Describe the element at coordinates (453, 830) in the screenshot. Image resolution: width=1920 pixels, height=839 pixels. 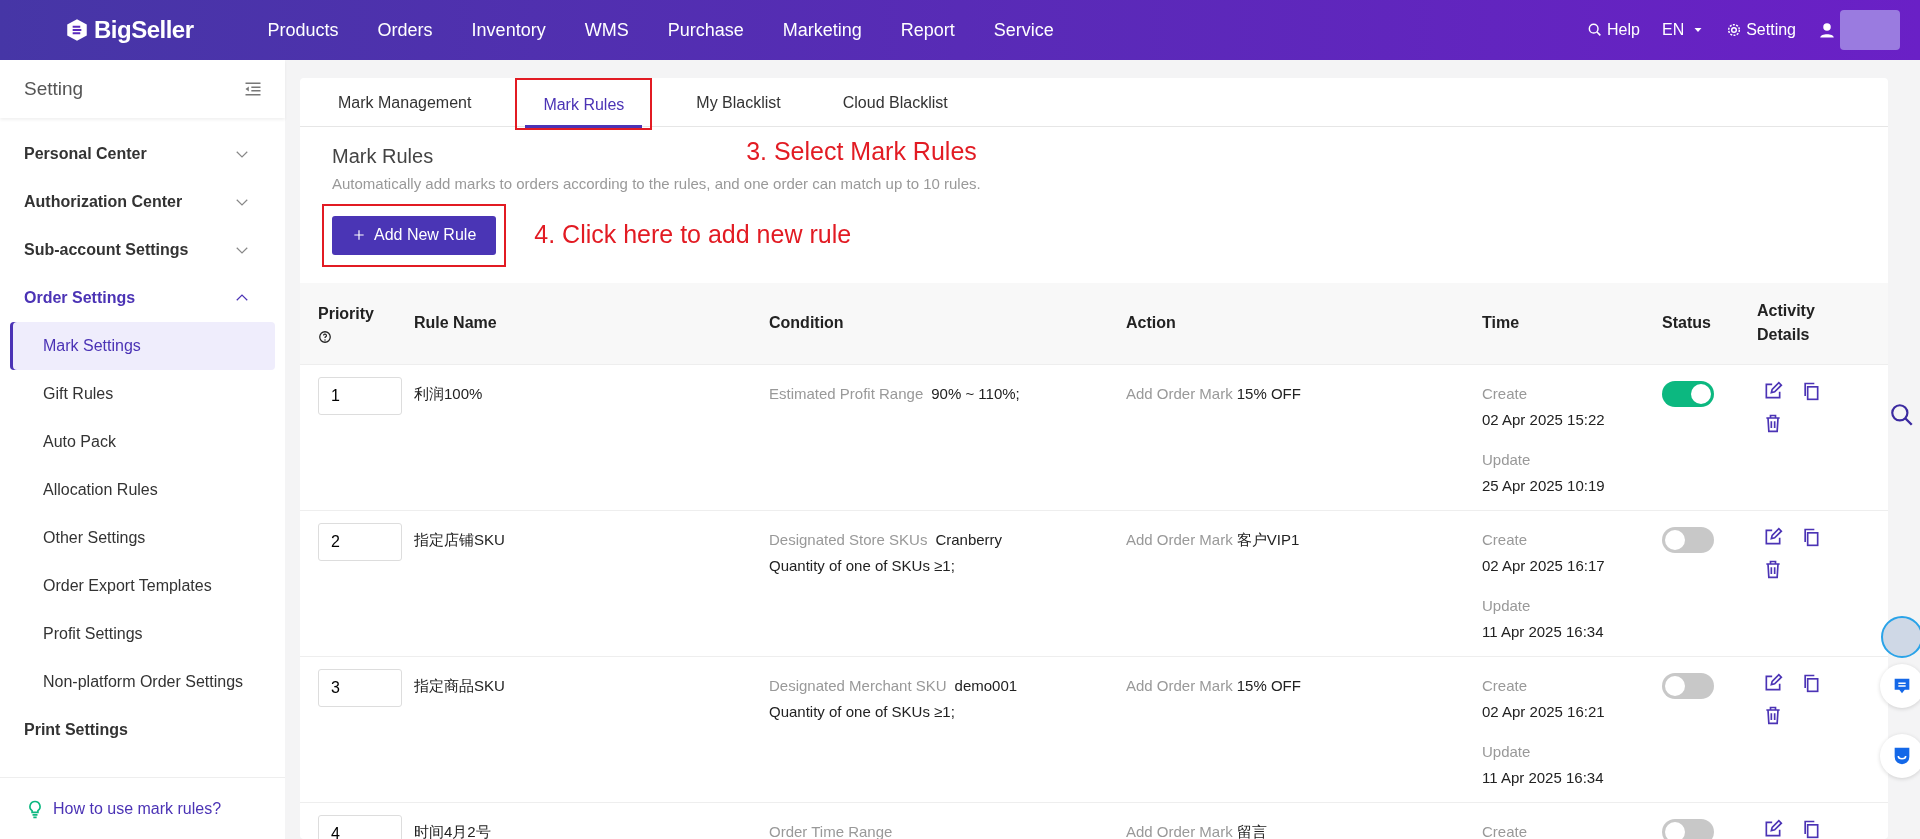
I see `rule-name: 时间4月2号` at that location.